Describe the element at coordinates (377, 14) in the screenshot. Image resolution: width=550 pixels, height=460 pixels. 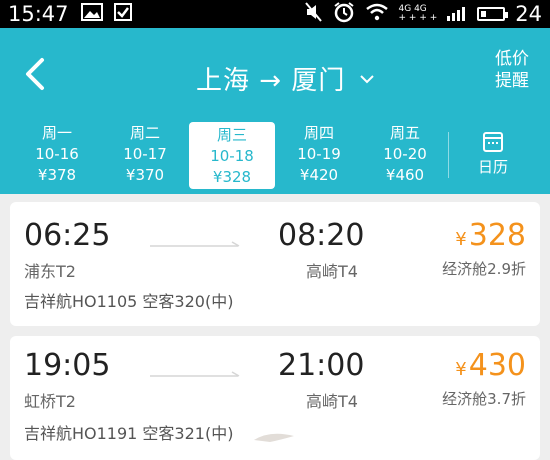
I see `wifi-icon` at that location.